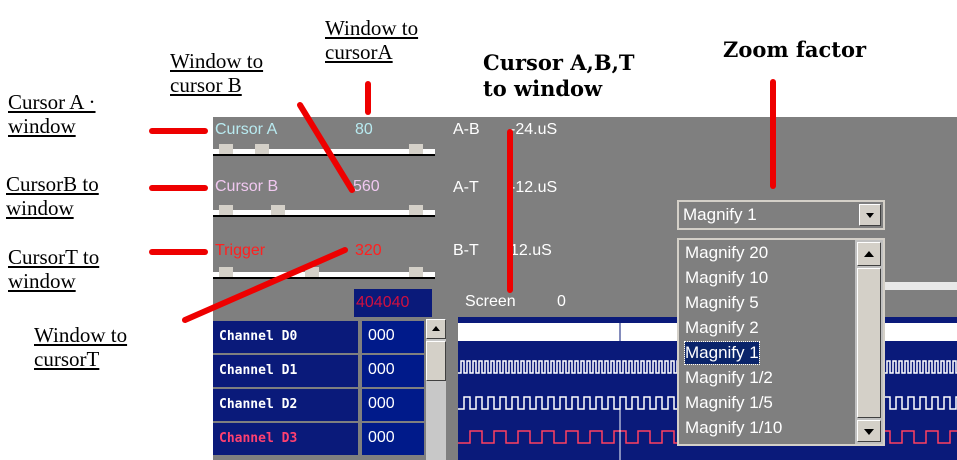 Image resolution: width=957 pixels, height=460 pixels. I want to click on channel-d1-row: Channel D1, so click(285, 371).